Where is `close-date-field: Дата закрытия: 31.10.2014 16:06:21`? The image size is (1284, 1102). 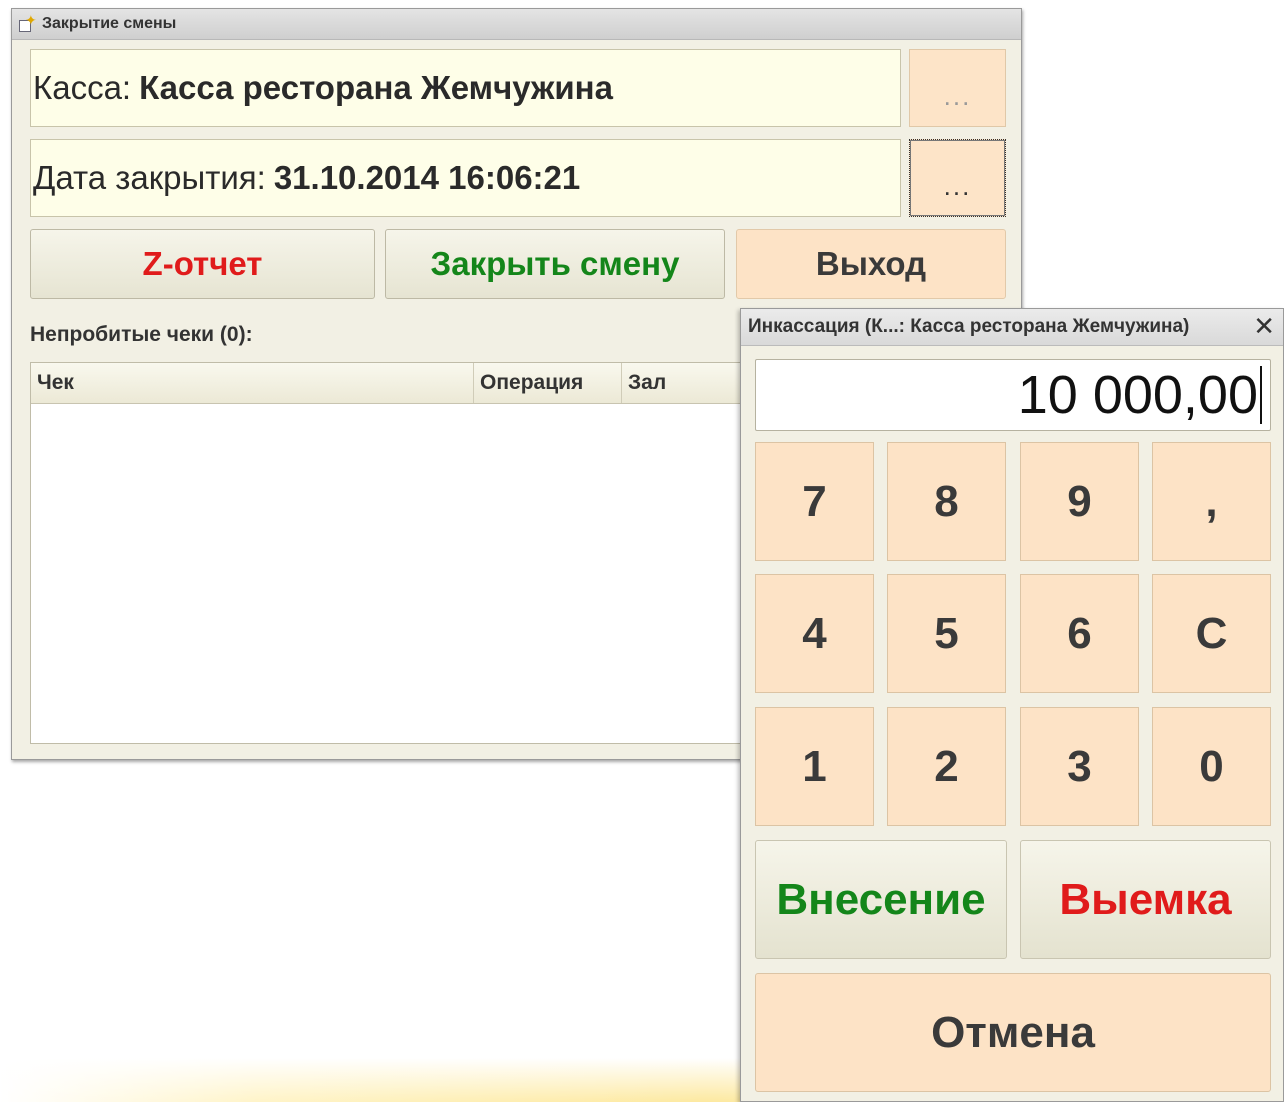
close-date-field: Дата закрытия: 31.10.2014 16:06:21 is located at coordinates (465, 178).